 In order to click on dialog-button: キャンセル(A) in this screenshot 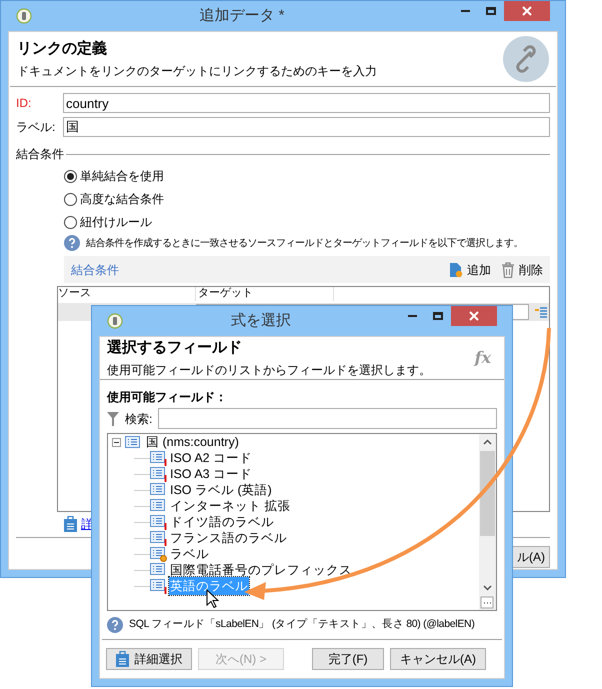, I will do `click(438, 659)`.